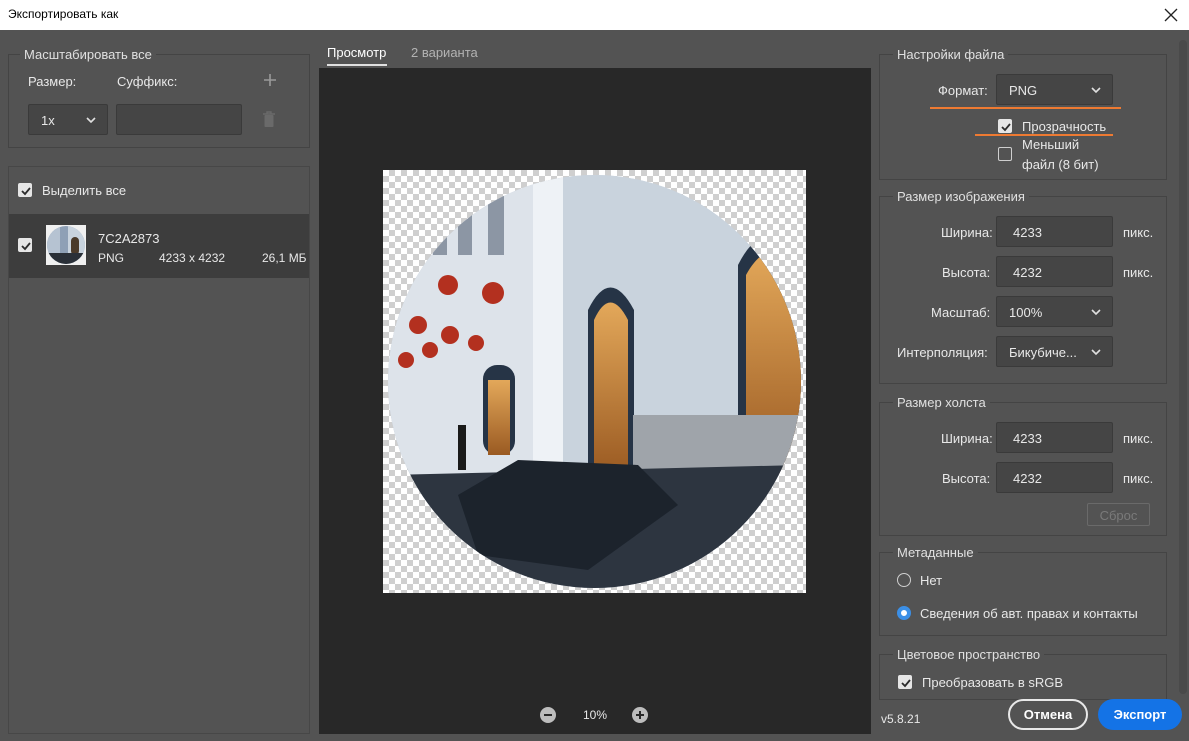 This screenshot has width=1189, height=741. Describe the element at coordinates (966, 478) in the screenshot. I see `canvas-height-label: Высота:` at that location.